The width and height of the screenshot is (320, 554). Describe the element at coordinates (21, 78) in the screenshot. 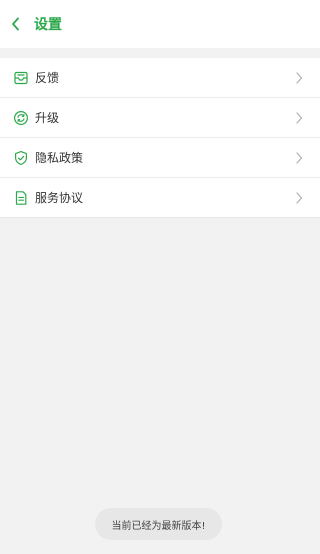

I see `feedback-inbox-icon` at that location.